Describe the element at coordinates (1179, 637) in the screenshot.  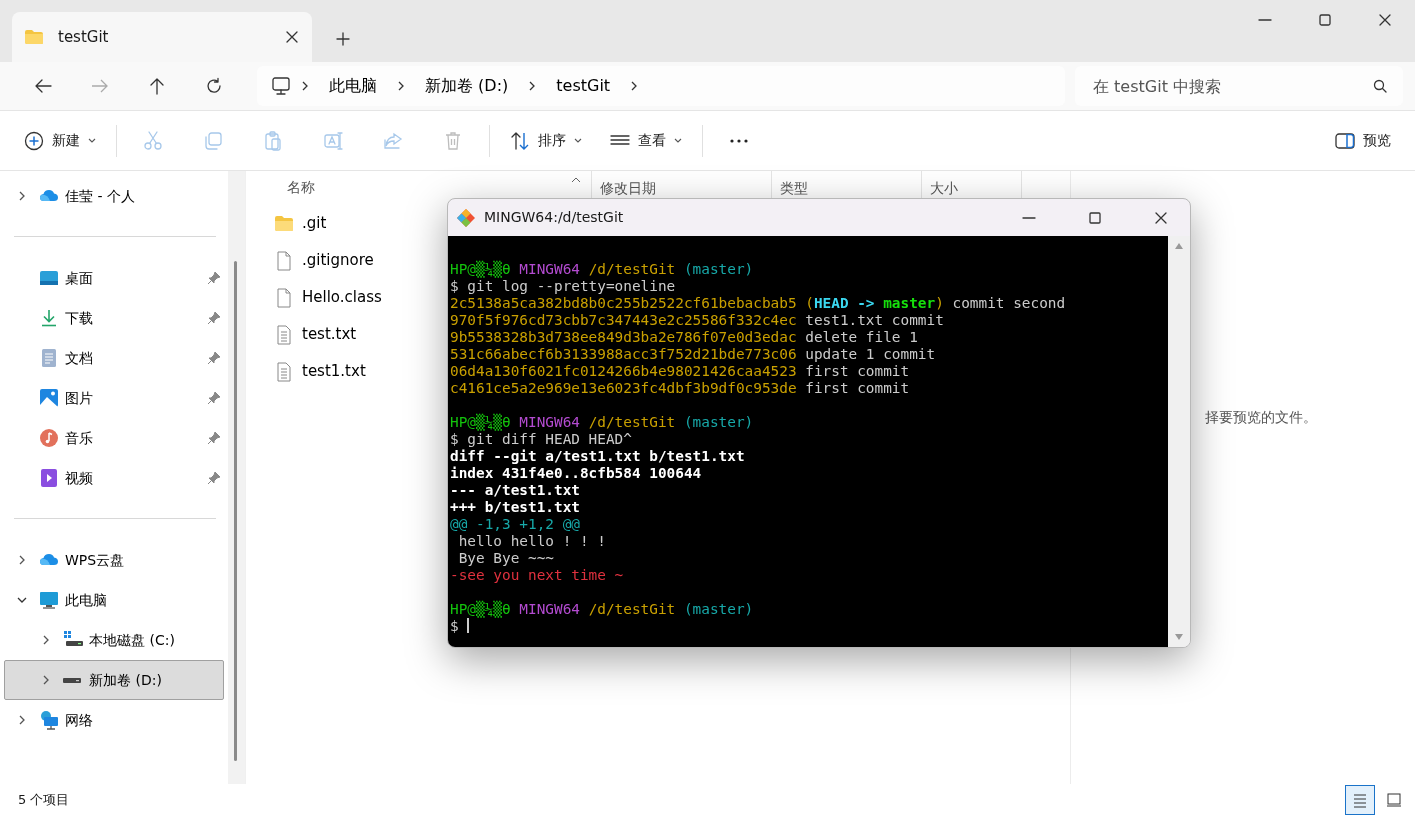
I see `scroll-down-icon` at that location.